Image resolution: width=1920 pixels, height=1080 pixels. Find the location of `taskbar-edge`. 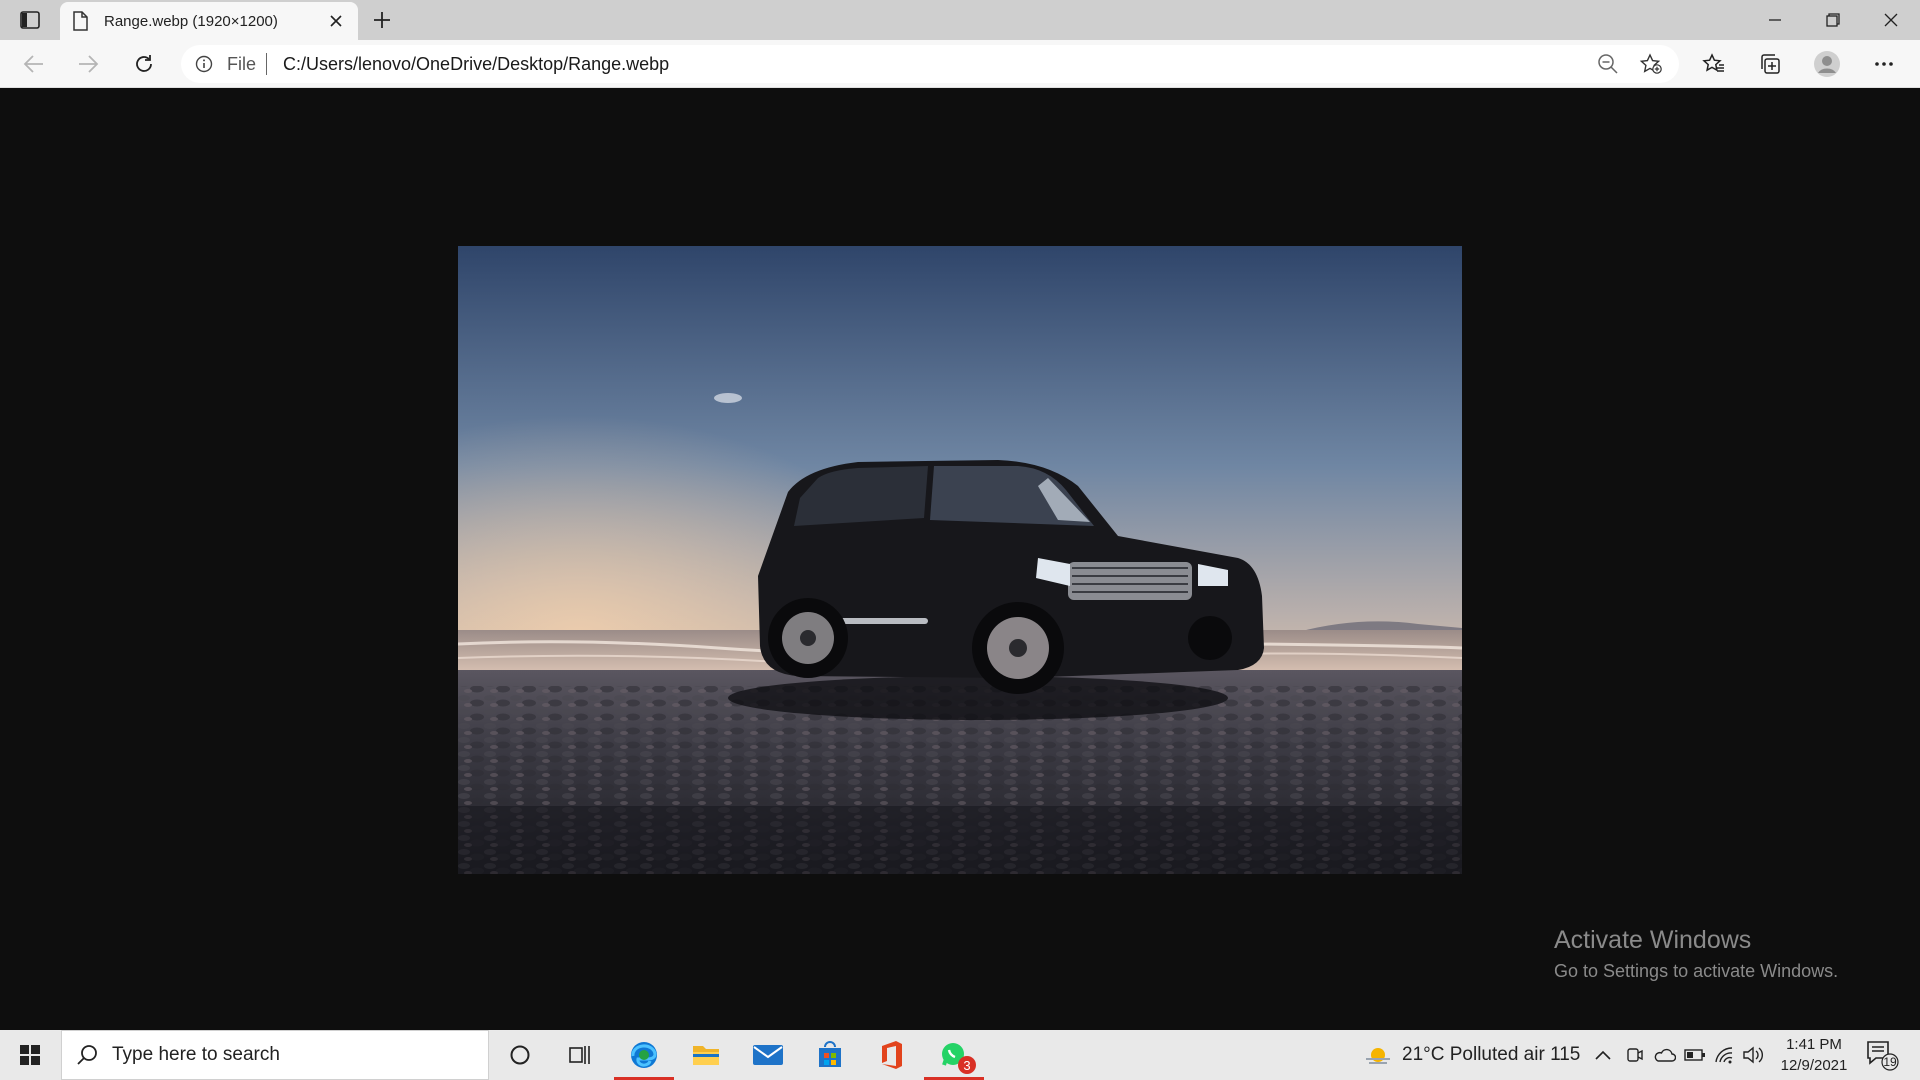

taskbar-edge is located at coordinates (644, 1055).